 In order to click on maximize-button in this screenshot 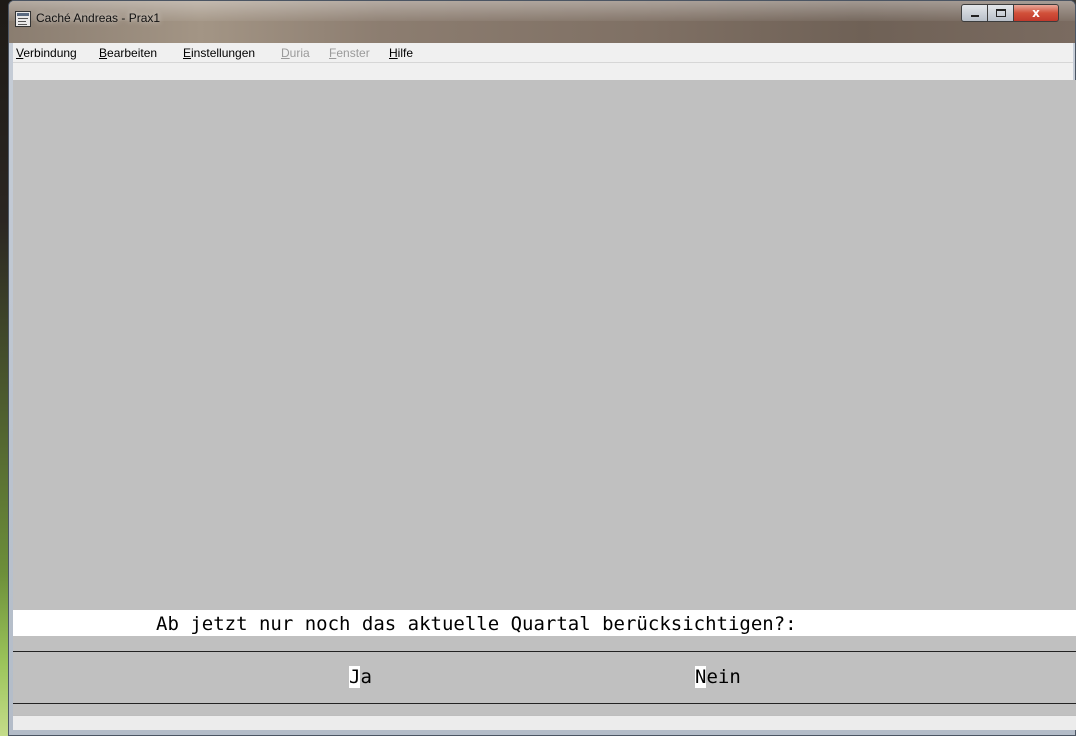, I will do `click(1000, 13)`.